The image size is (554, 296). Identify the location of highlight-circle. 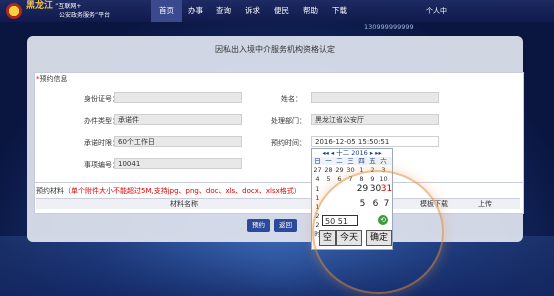
(378, 232).